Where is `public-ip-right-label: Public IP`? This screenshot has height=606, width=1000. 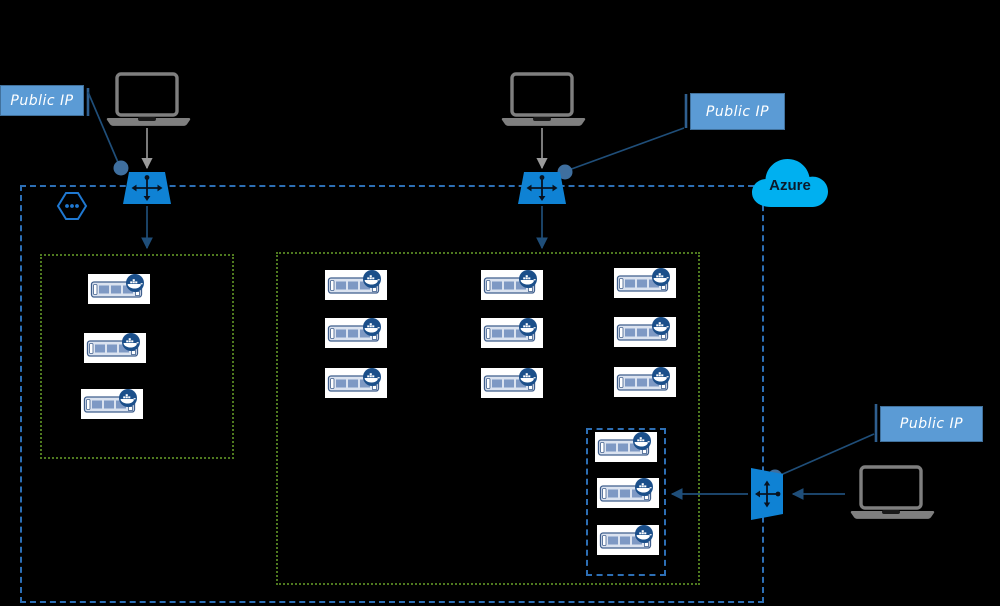
public-ip-right-label: Public IP is located at coordinates (931, 424).